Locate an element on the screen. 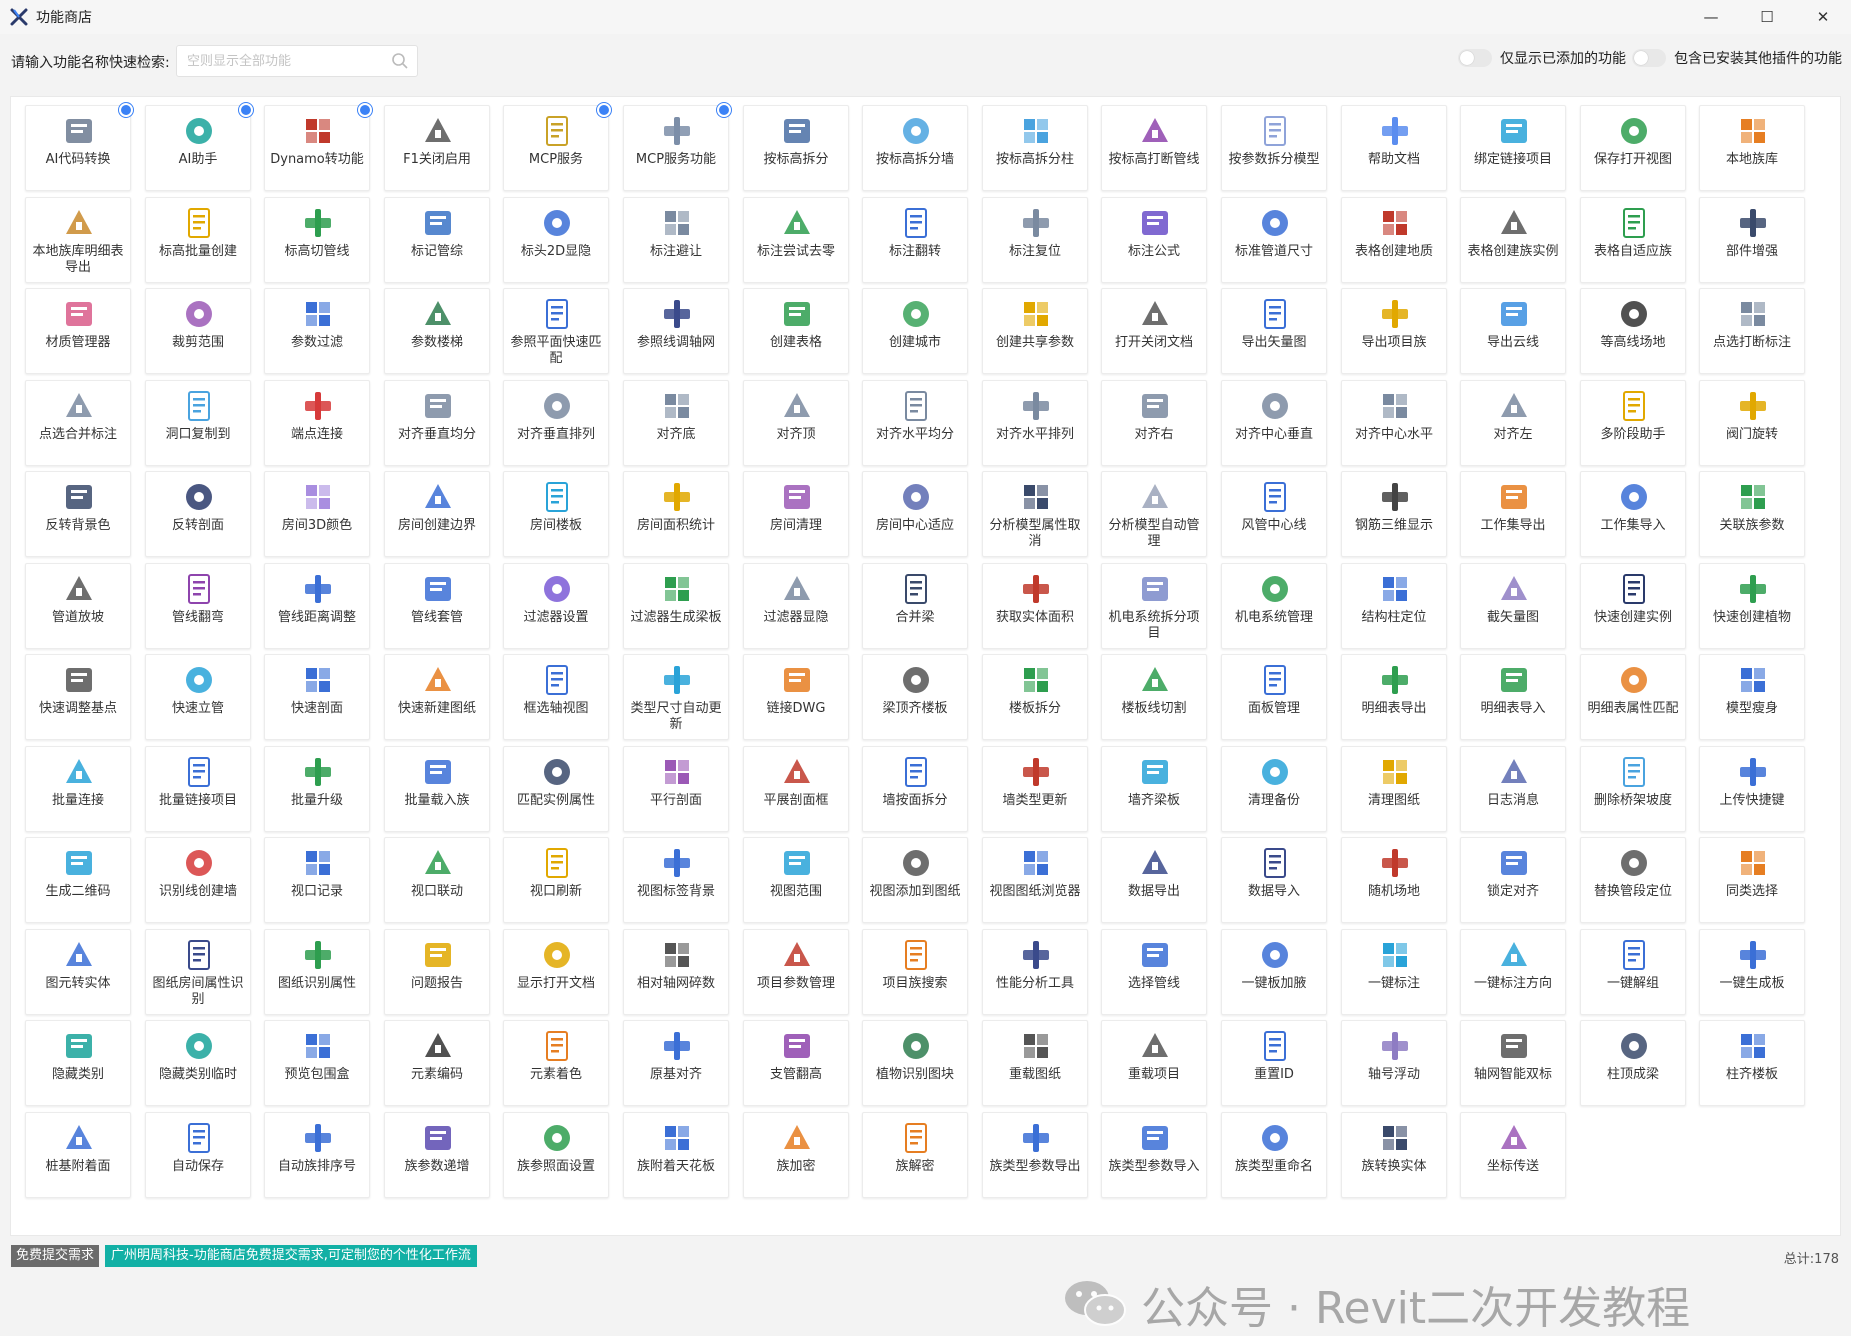 The width and height of the screenshot is (1851, 1336). function-tile: 匹配实例属性 is located at coordinates (556, 789).